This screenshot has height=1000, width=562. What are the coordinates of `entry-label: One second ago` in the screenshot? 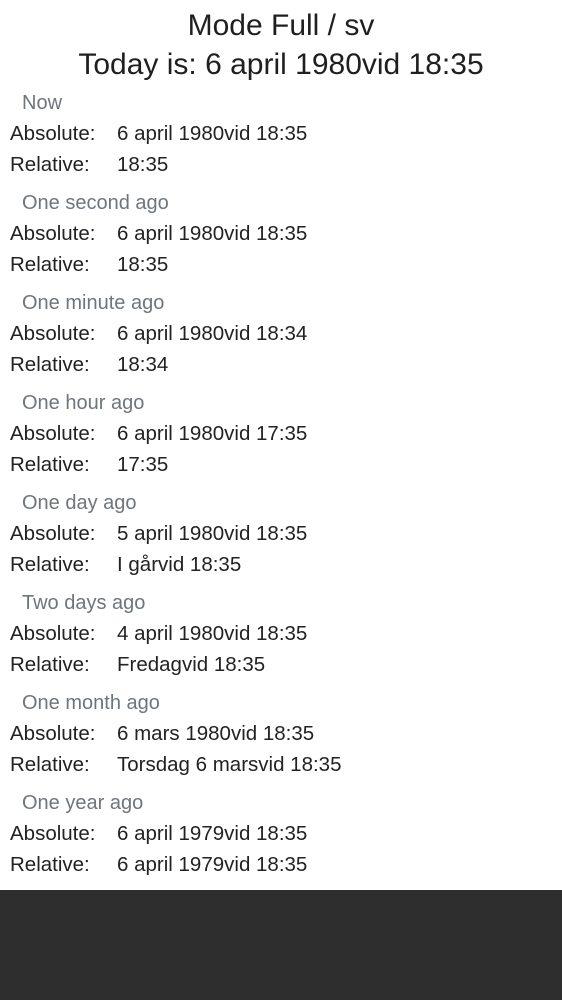 It's located at (95, 203).